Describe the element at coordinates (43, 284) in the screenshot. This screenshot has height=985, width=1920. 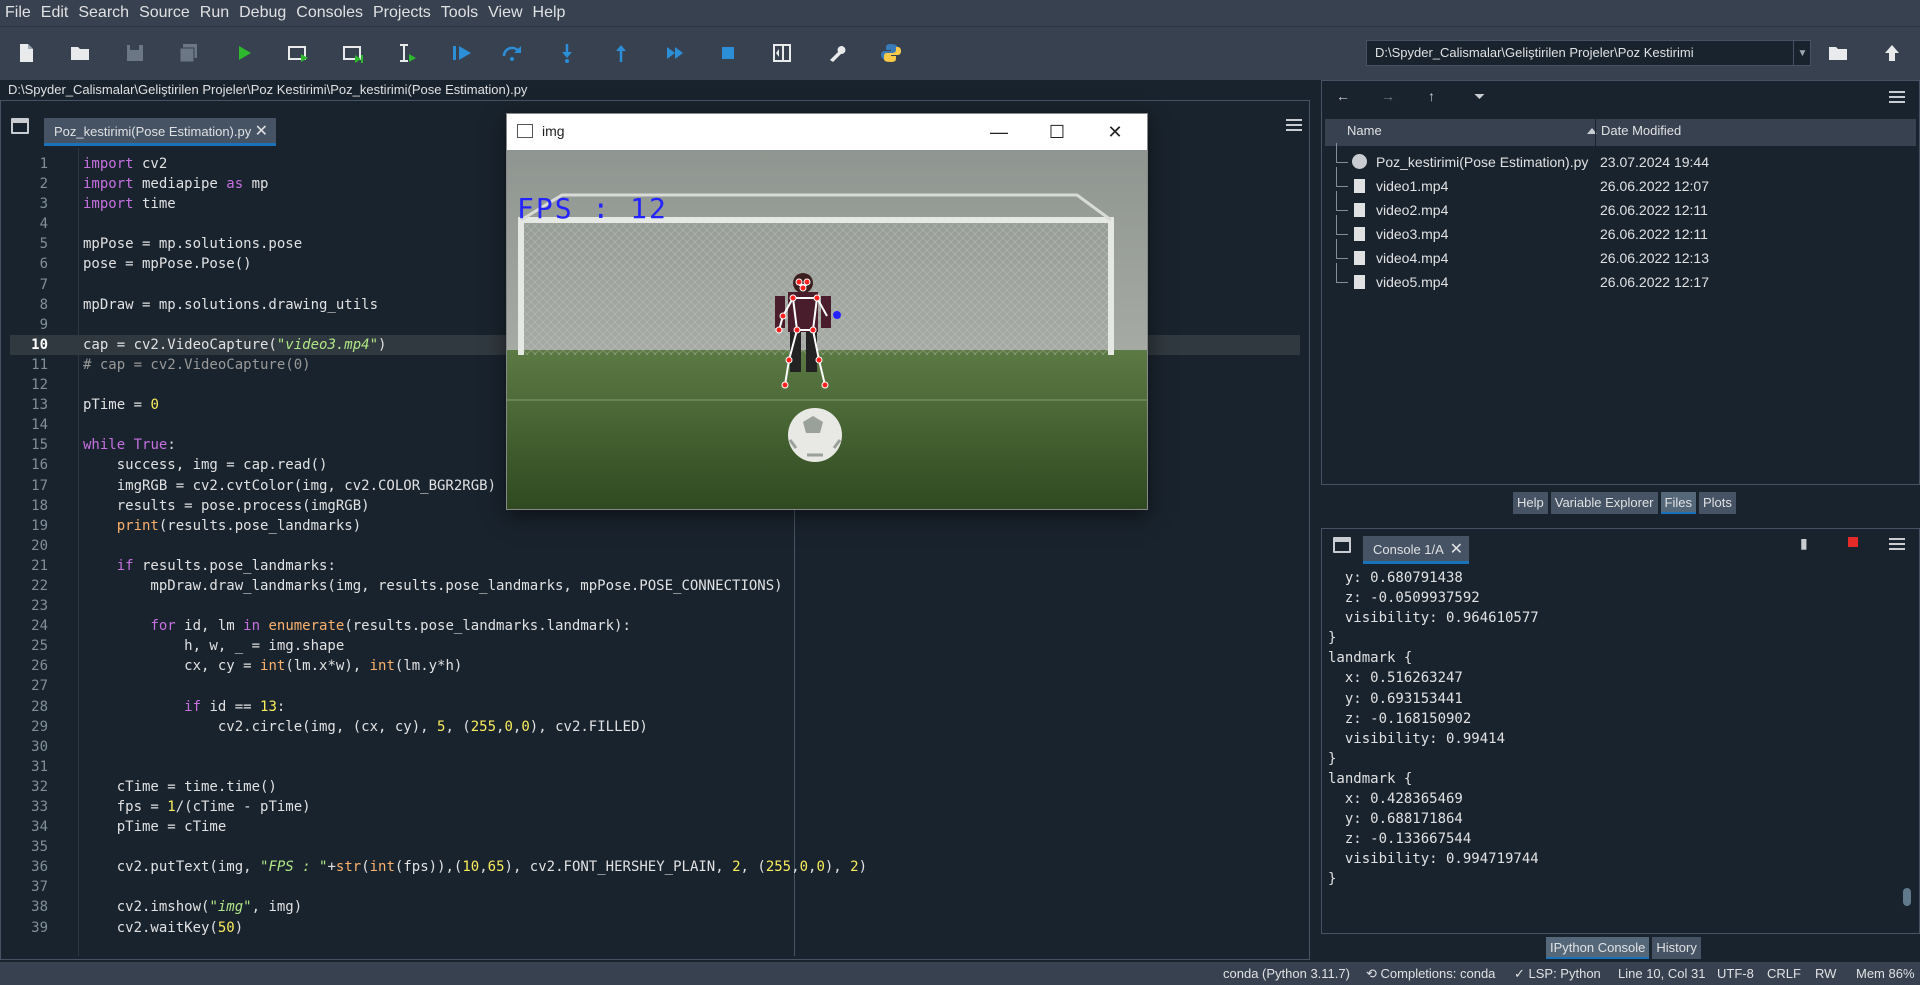
I see `line-number: 7` at that location.